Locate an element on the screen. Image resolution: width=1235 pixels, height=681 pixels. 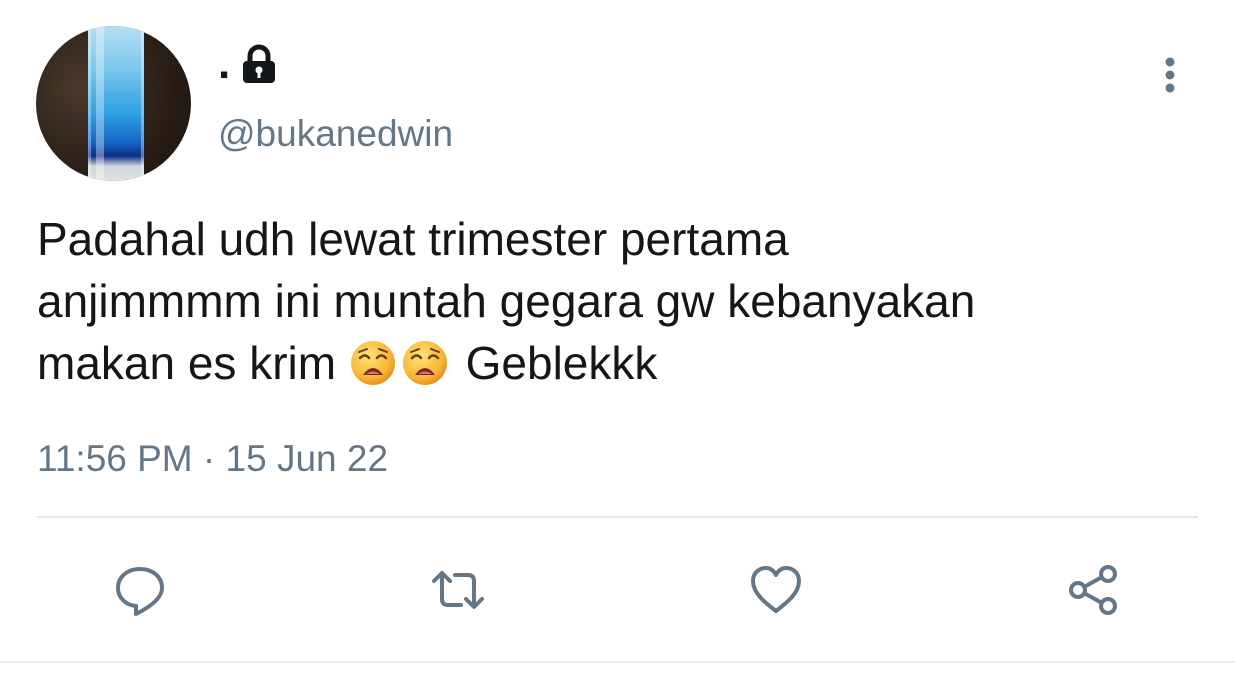
display-name: . is located at coordinates (224, 64).